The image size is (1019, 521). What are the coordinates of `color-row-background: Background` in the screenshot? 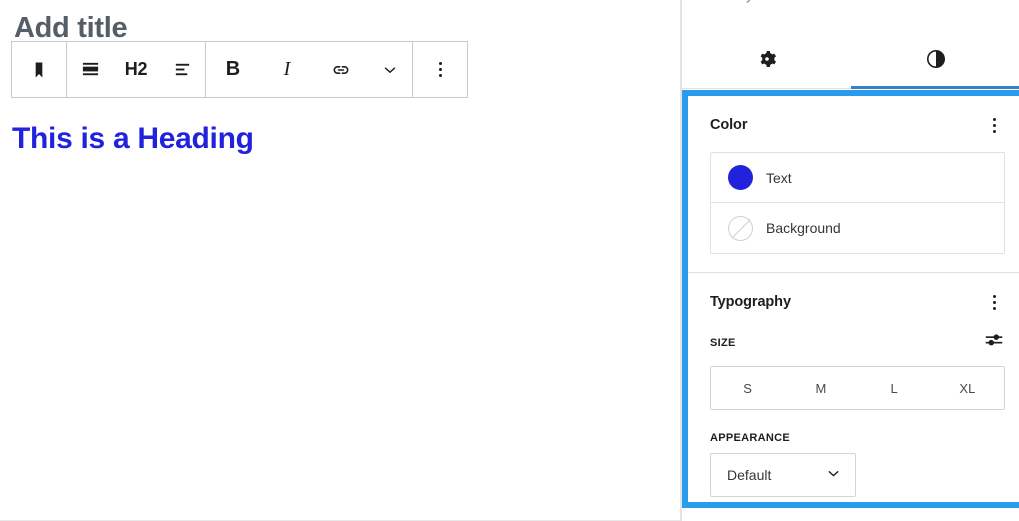 It's located at (857, 228).